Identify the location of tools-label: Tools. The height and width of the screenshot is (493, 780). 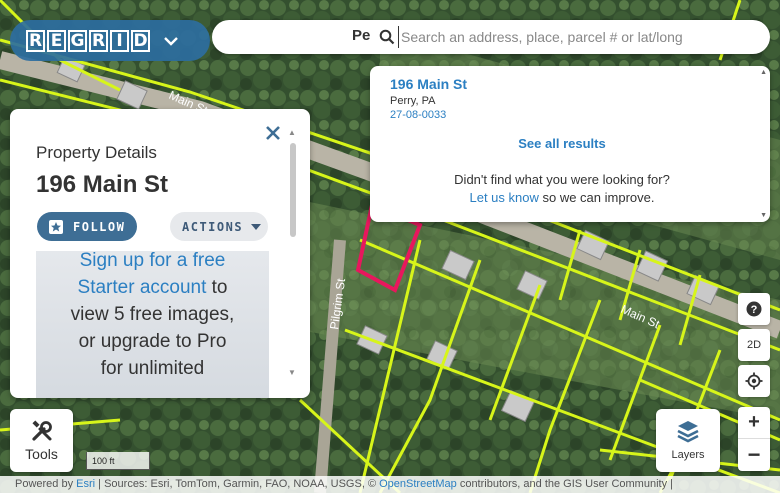
(41, 454).